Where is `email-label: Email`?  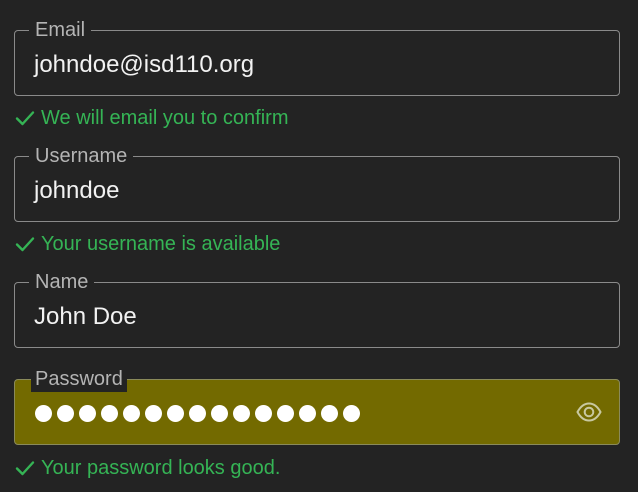
email-label: Email is located at coordinates (60, 30).